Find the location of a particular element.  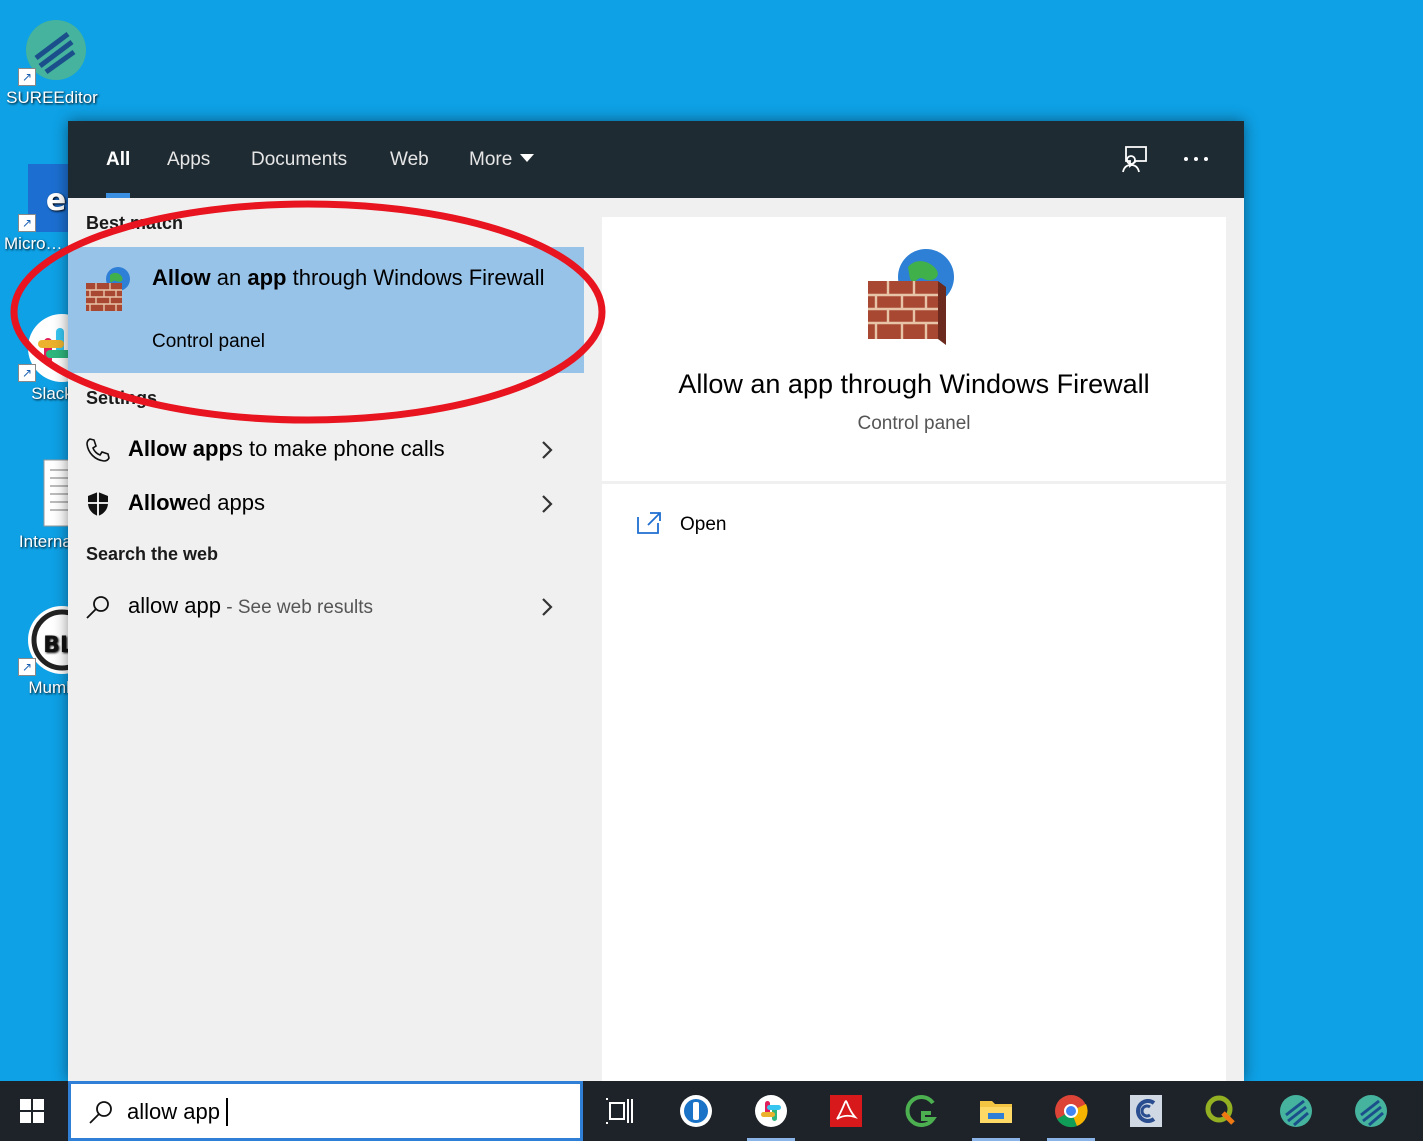

result-label: Allow apps to make phone calls is located at coordinates (286, 448).